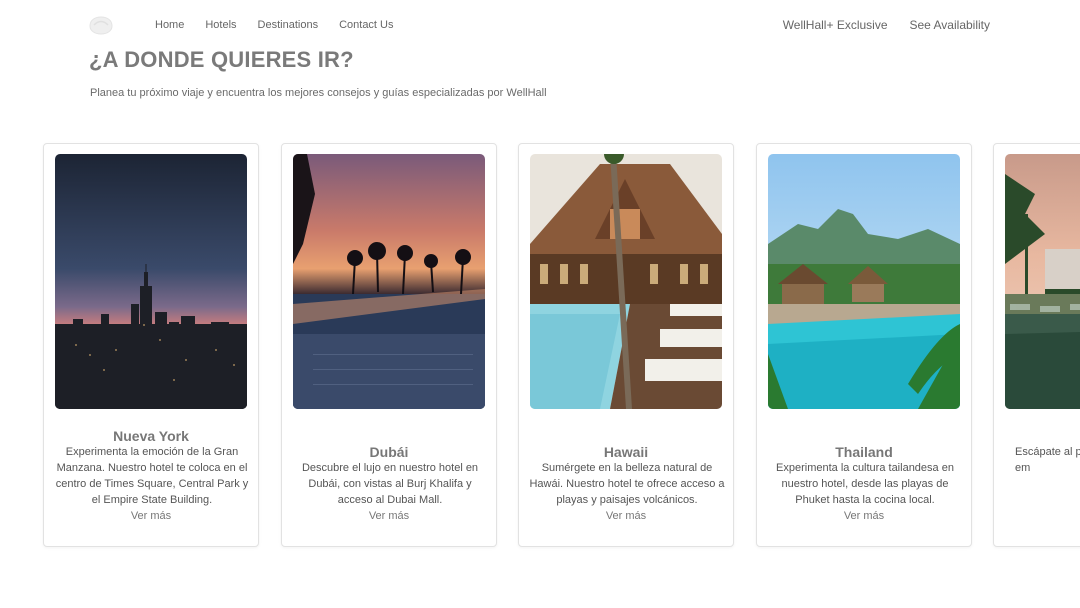  Describe the element at coordinates (626, 281) in the screenshot. I see `hawaii-image` at that location.